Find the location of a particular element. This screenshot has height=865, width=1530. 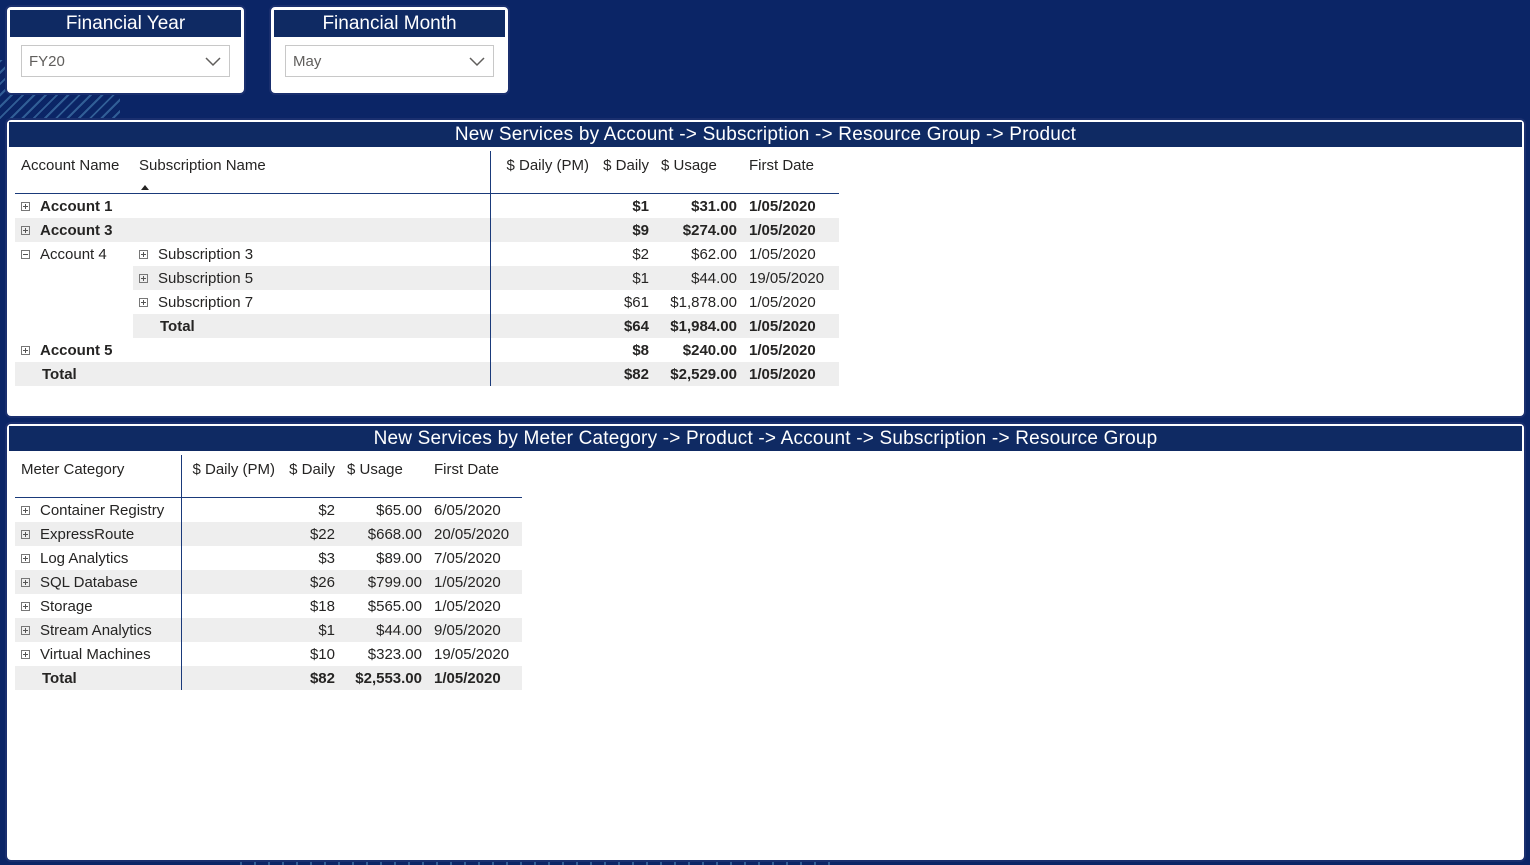

financial-month-slicer: Financial Month May is located at coordinates (389, 50).